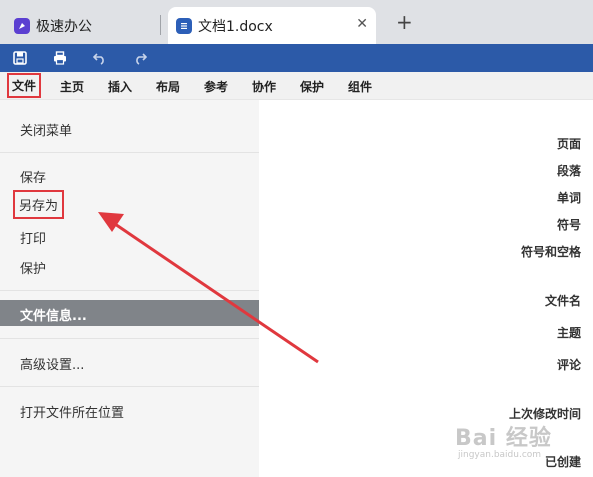 Image resolution: width=593 pixels, height=477 pixels. I want to click on info-label-filename: 文件名, so click(562, 301).